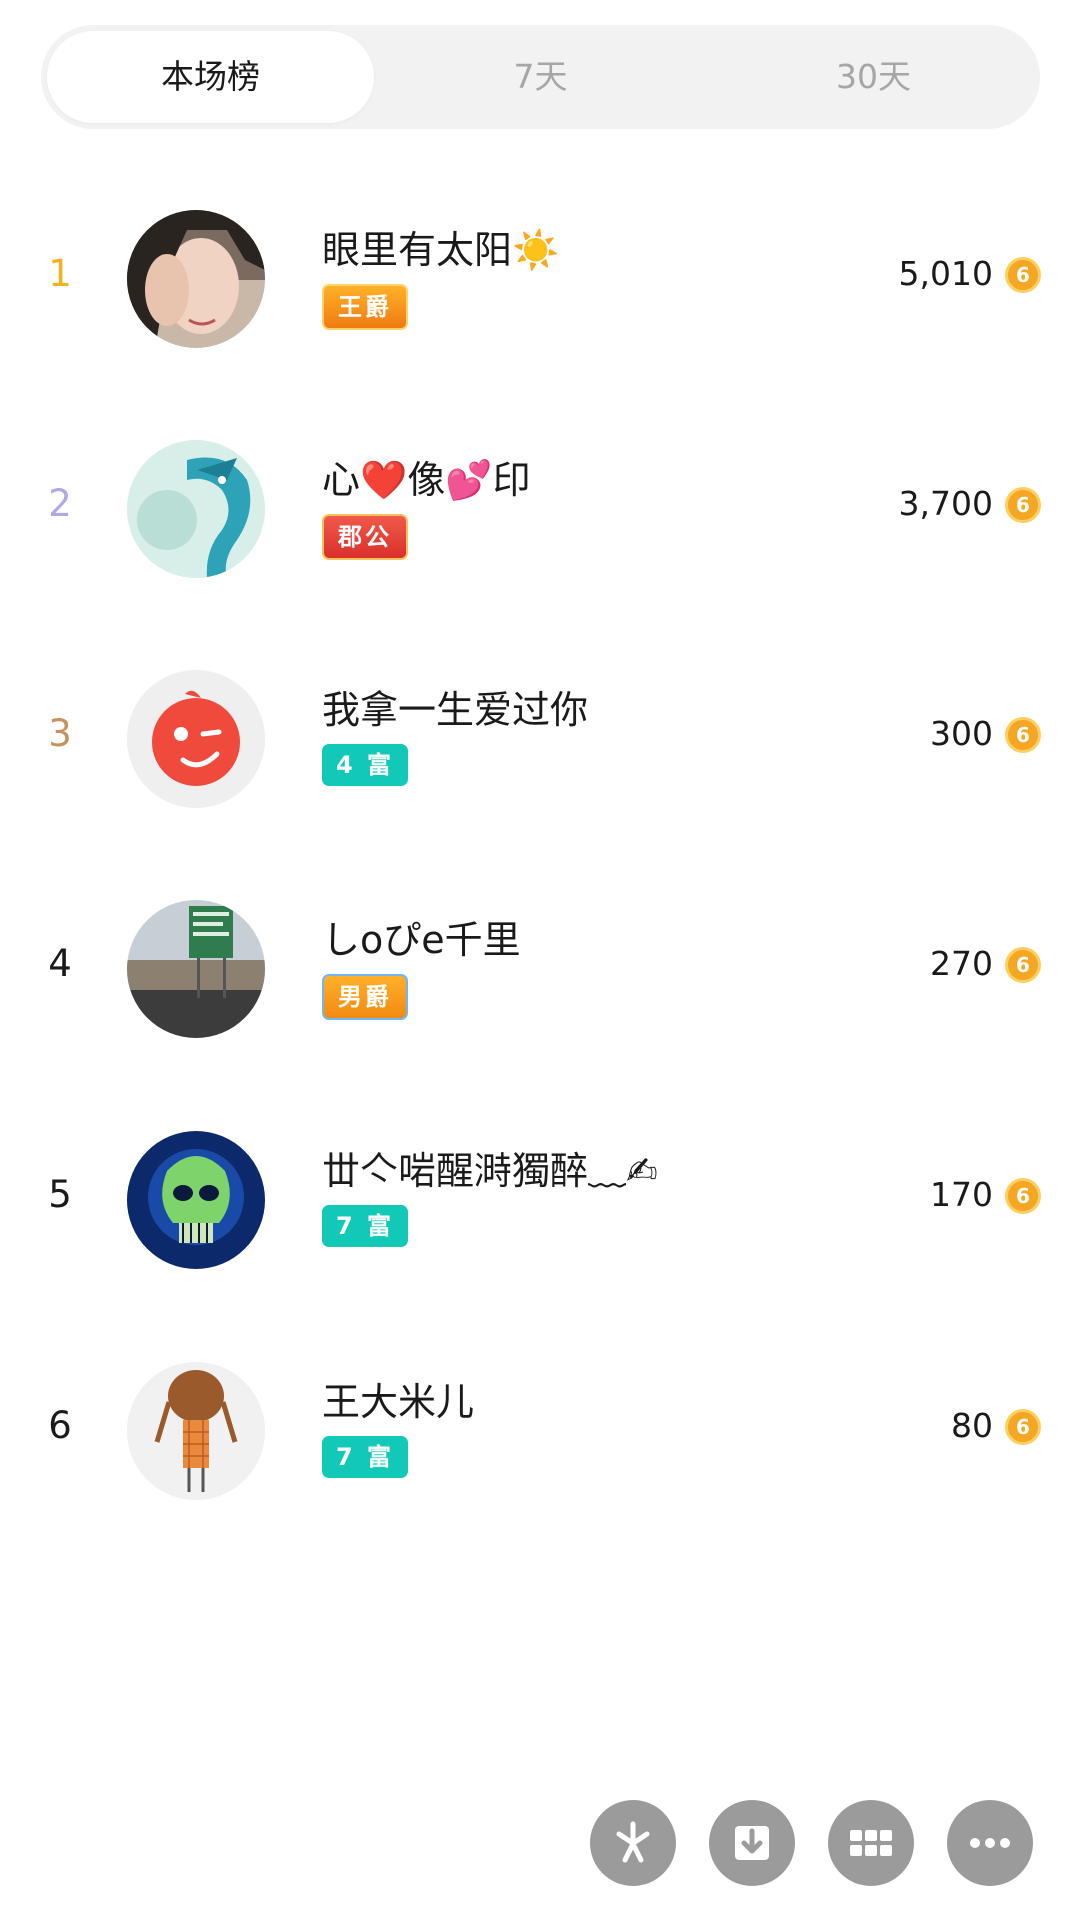  I want to click on leaderboard-tabs: 本场榜 7天 30天, so click(540, 77).